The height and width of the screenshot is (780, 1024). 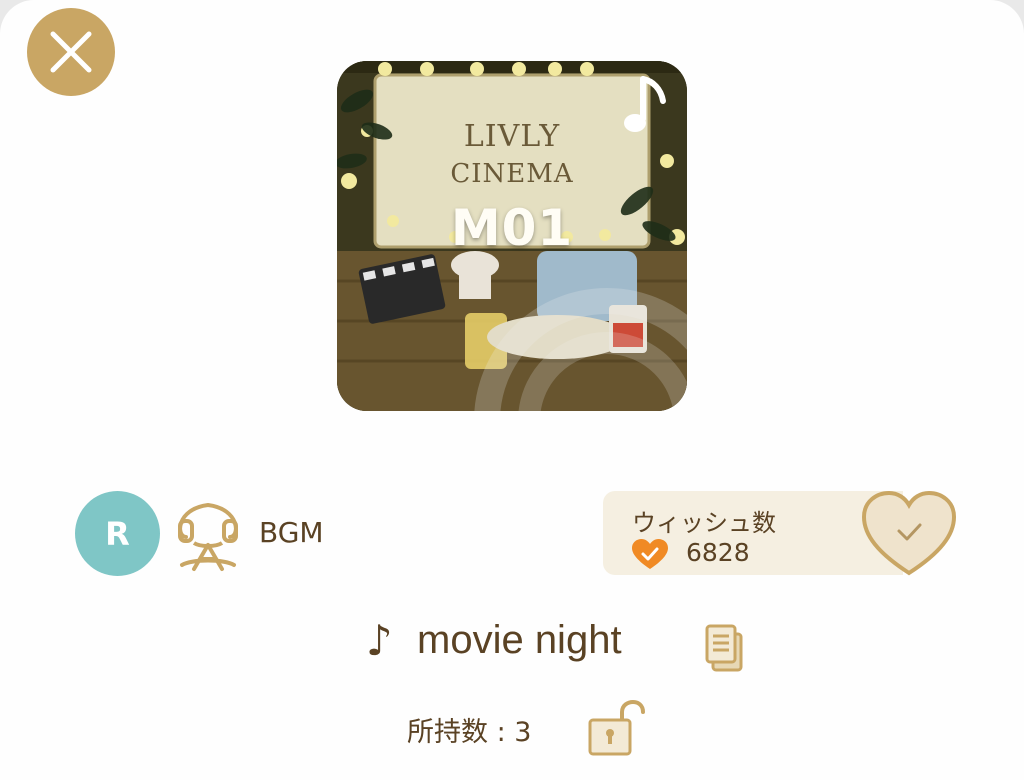 What do you see at coordinates (704, 523) in the screenshot?
I see `wish-count-label: ウィッシュ数` at bounding box center [704, 523].